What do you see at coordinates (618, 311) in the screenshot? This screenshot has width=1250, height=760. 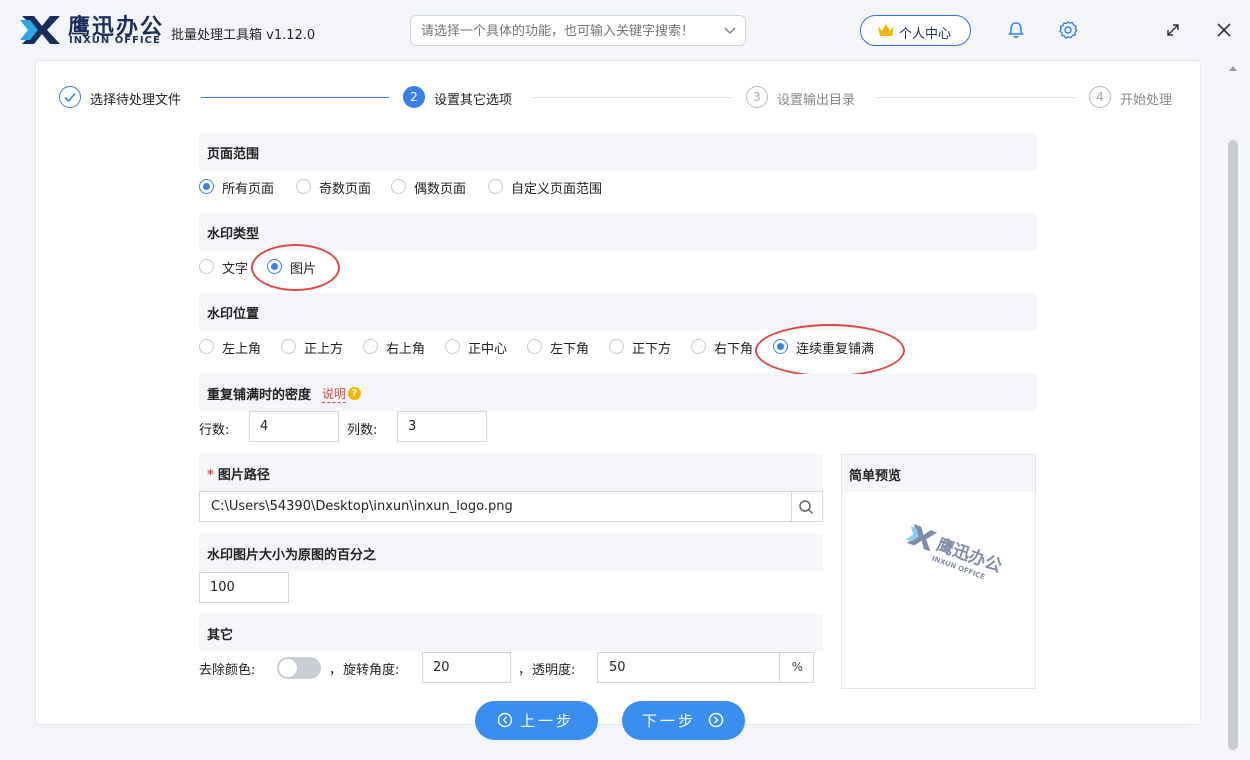 I see `watermark-position-header: 水印位置` at bounding box center [618, 311].